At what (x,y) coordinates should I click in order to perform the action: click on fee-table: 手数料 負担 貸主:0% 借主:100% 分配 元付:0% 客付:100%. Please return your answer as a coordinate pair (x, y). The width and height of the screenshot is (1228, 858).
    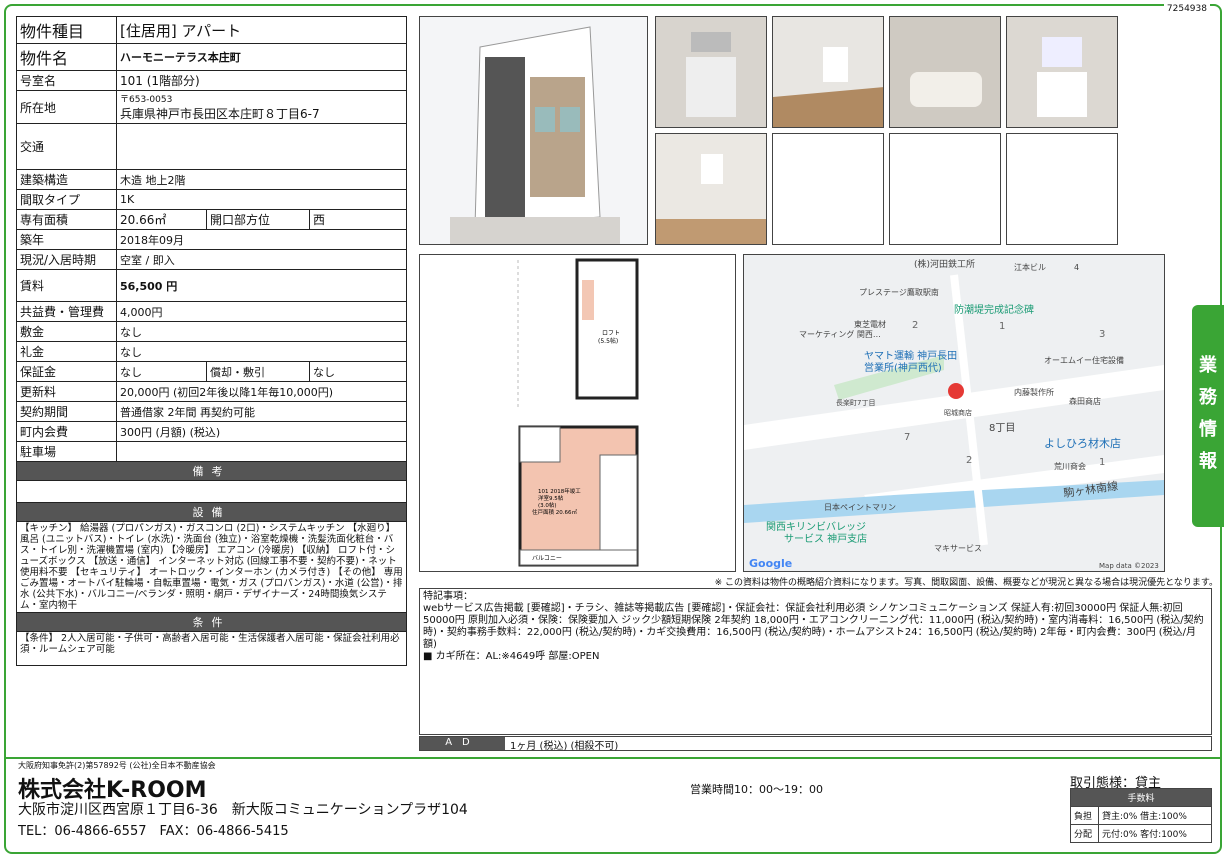
    Looking at the image, I should click on (1141, 815).